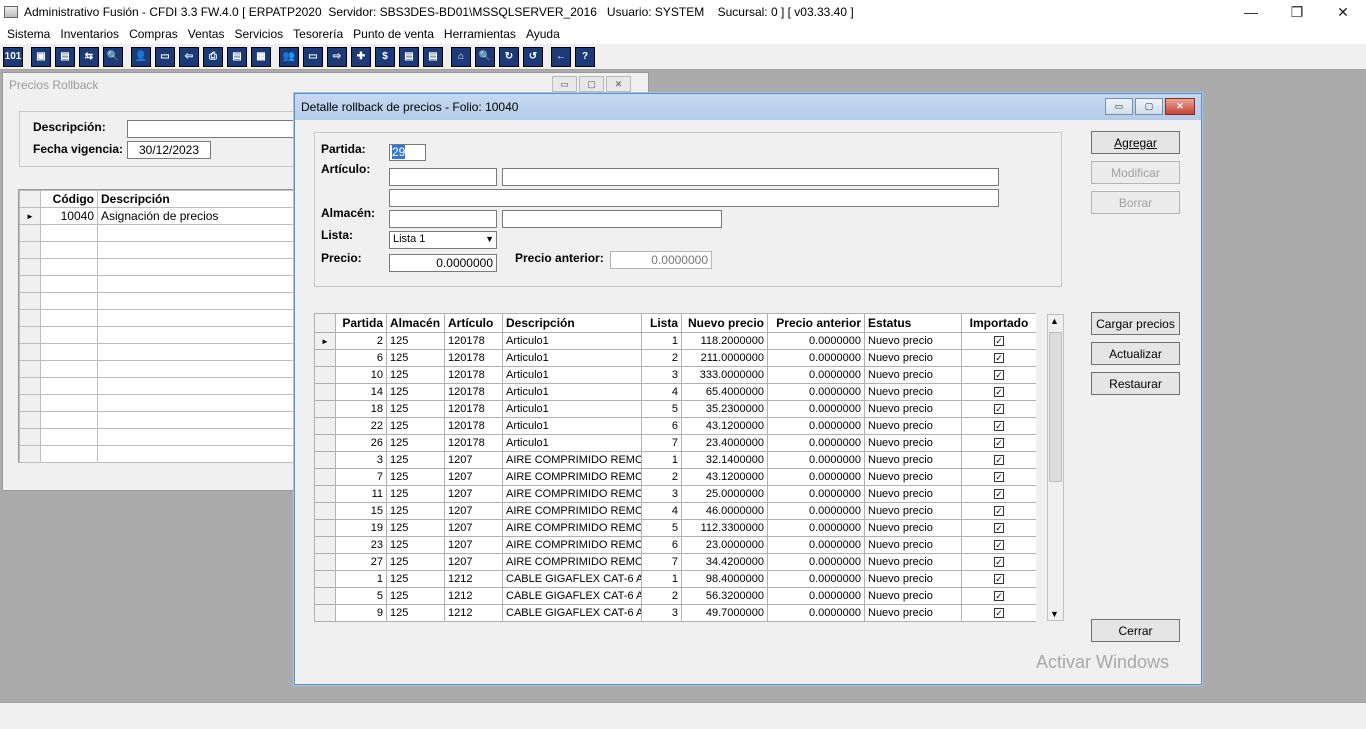 This screenshot has height=729, width=1366. Describe the element at coordinates (1135, 353) in the screenshot. I see `actualizar-button: Actualizar` at that location.